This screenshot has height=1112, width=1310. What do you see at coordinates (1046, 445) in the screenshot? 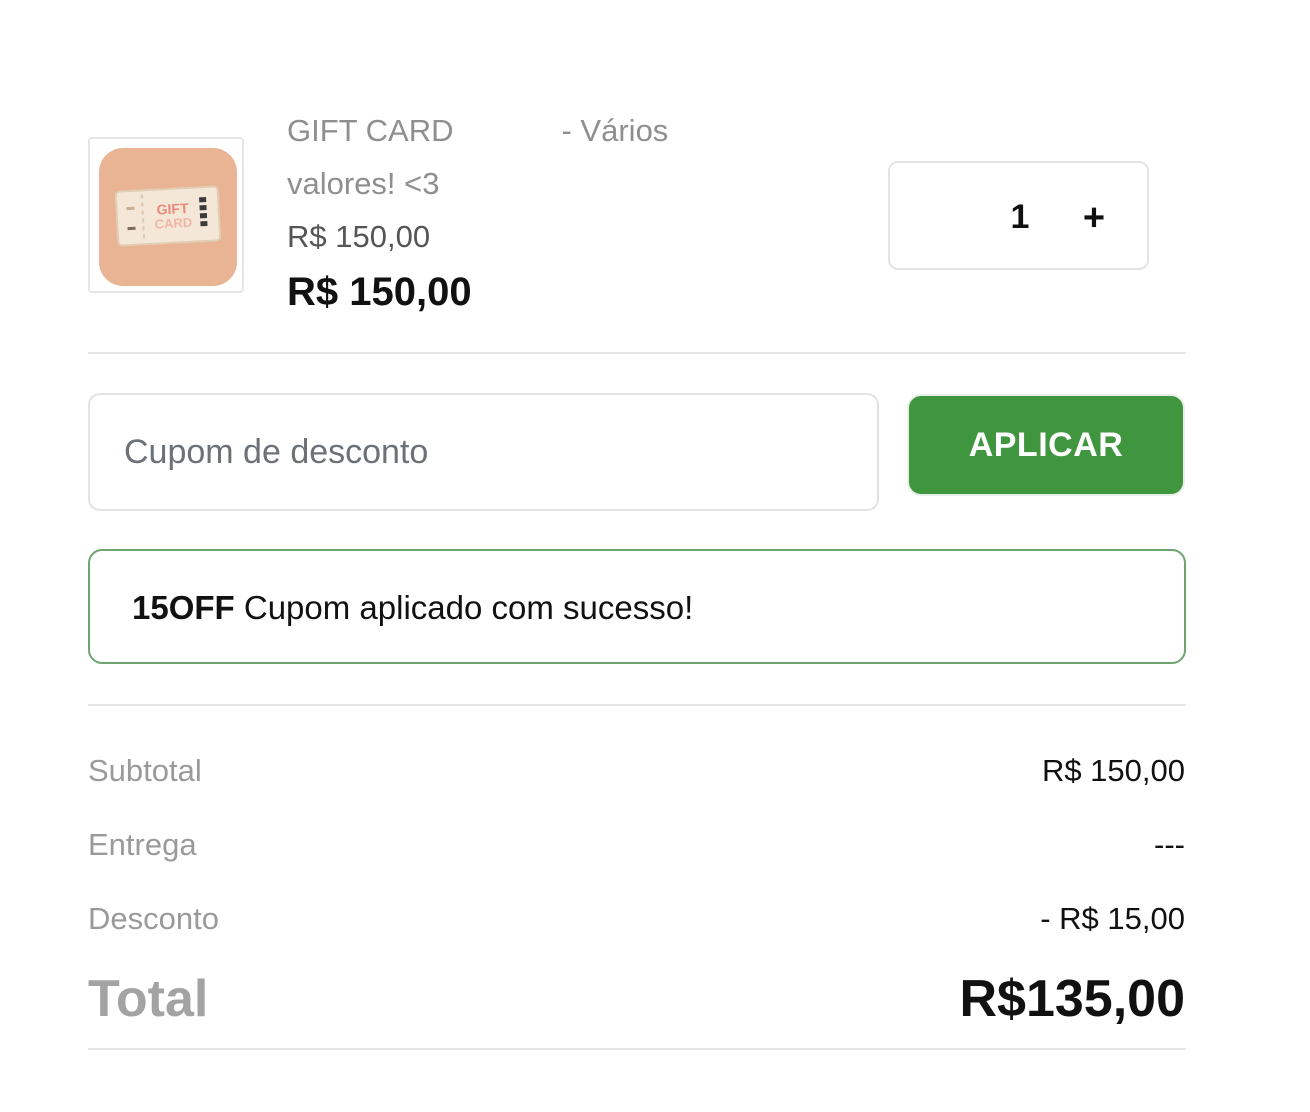
I see `apply-coupon-button: APLICAR` at bounding box center [1046, 445].